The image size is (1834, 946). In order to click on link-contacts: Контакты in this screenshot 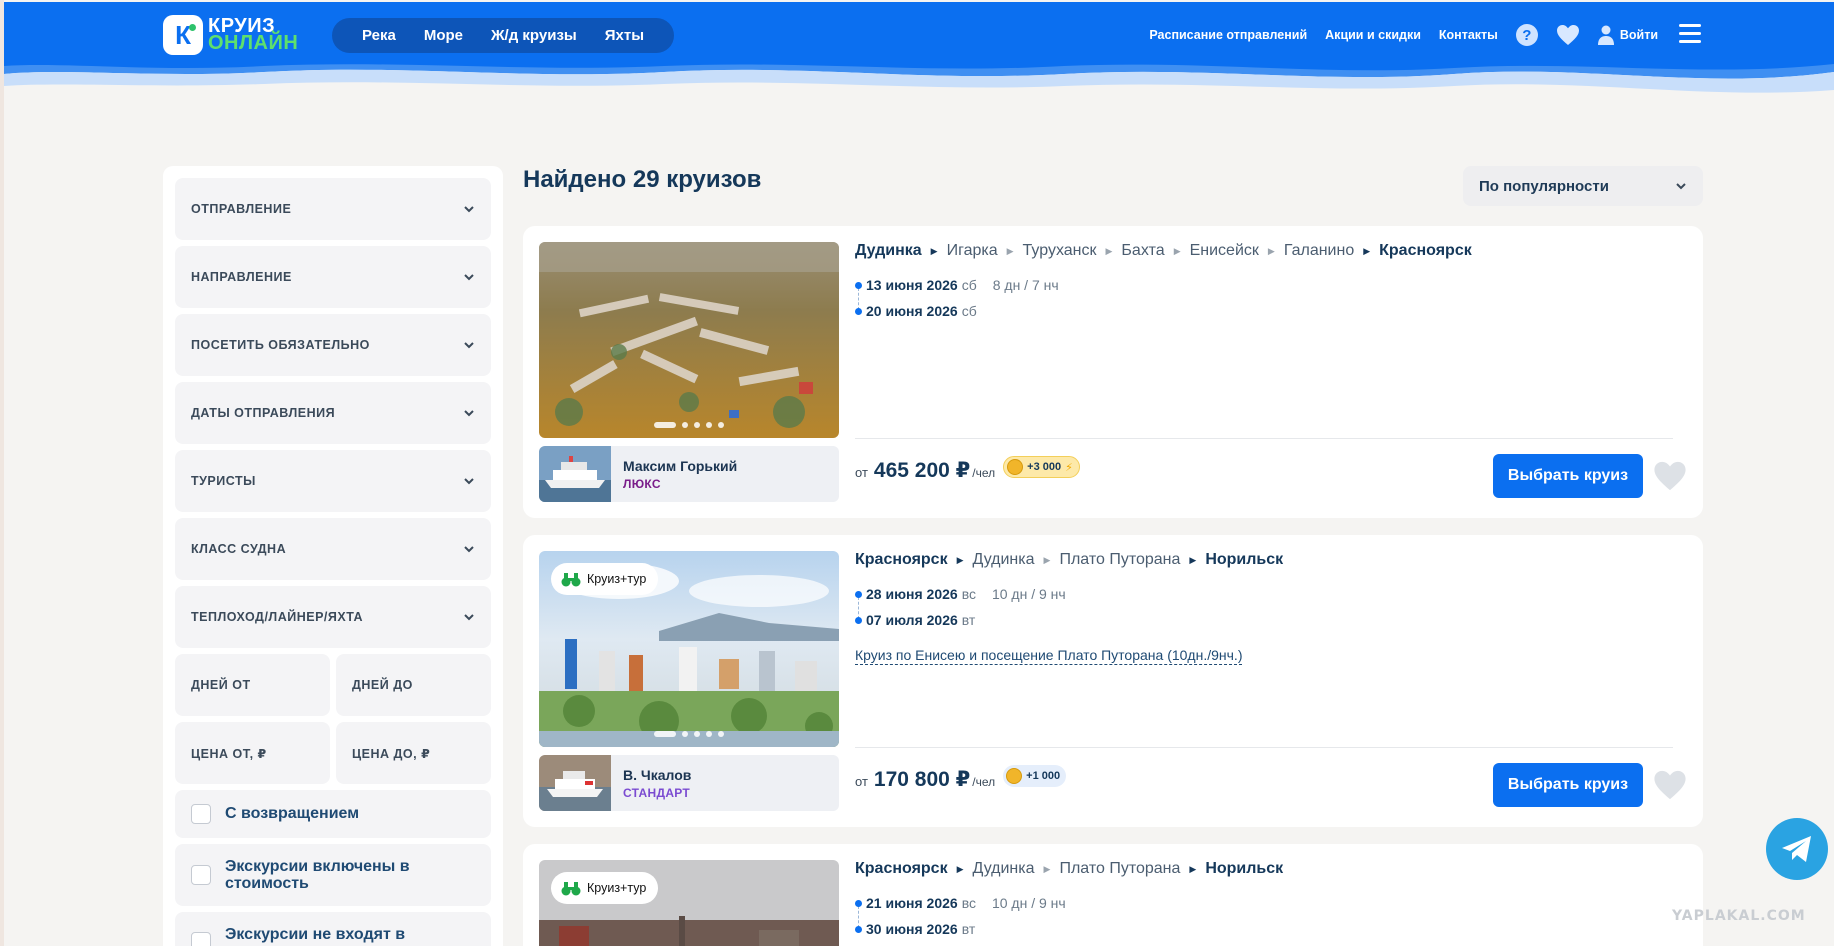, I will do `click(1468, 35)`.